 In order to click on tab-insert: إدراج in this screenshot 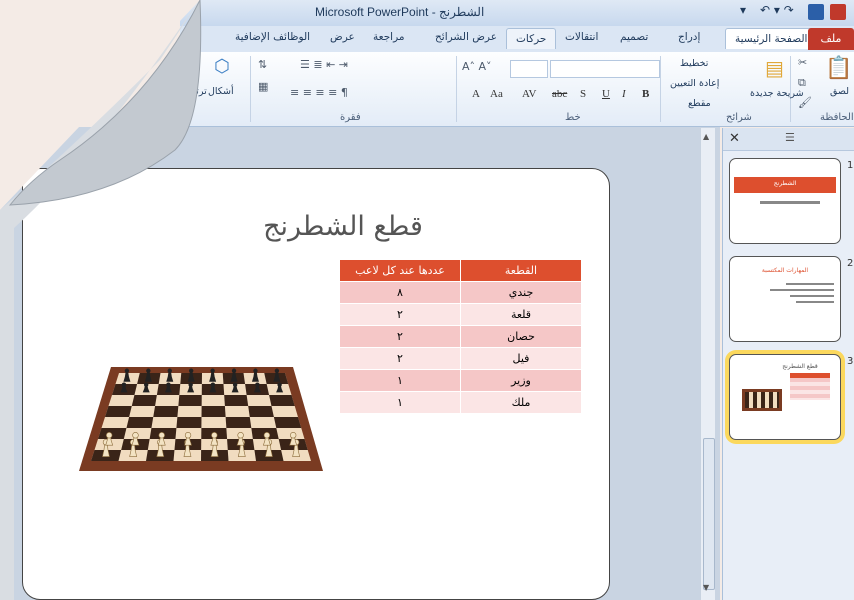, I will do `click(689, 37)`.